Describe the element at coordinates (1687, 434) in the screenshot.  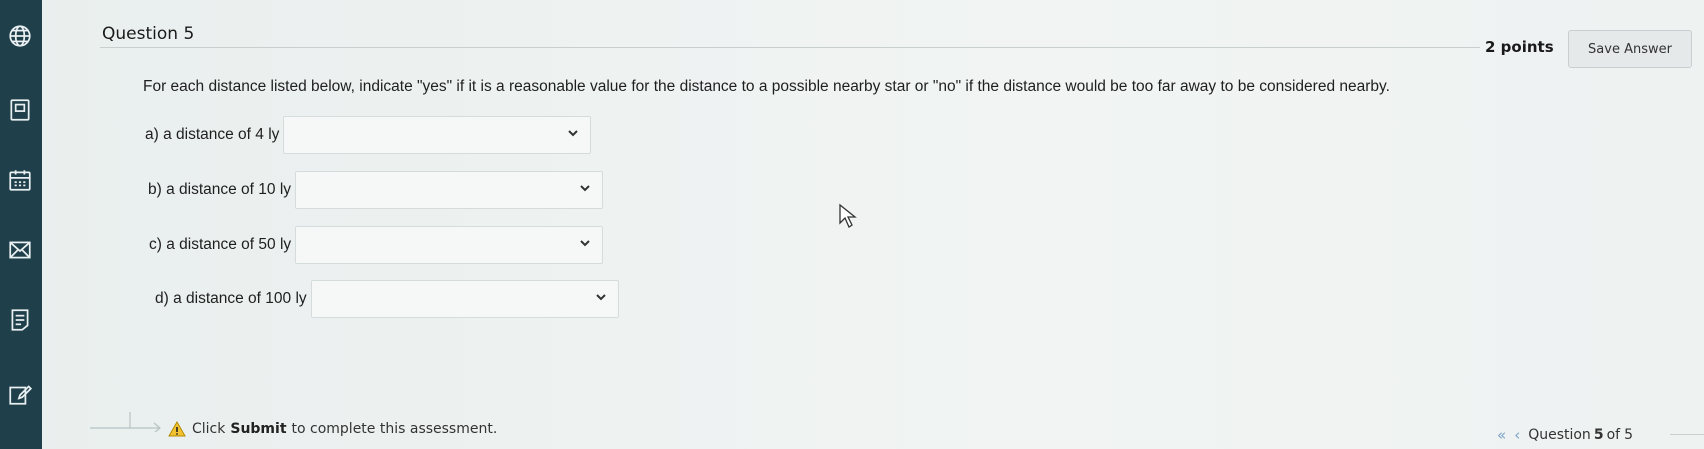
I see `footer-divider` at that location.